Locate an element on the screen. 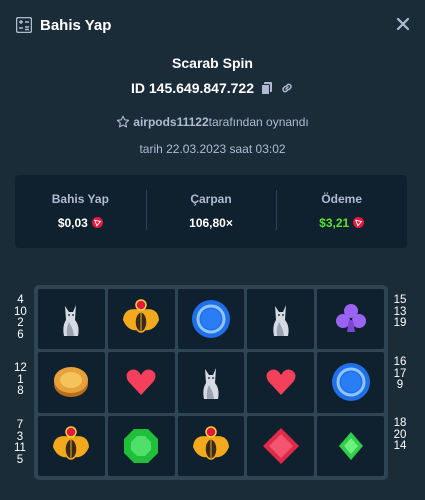  payline-number: 12 is located at coordinates (20, 368).